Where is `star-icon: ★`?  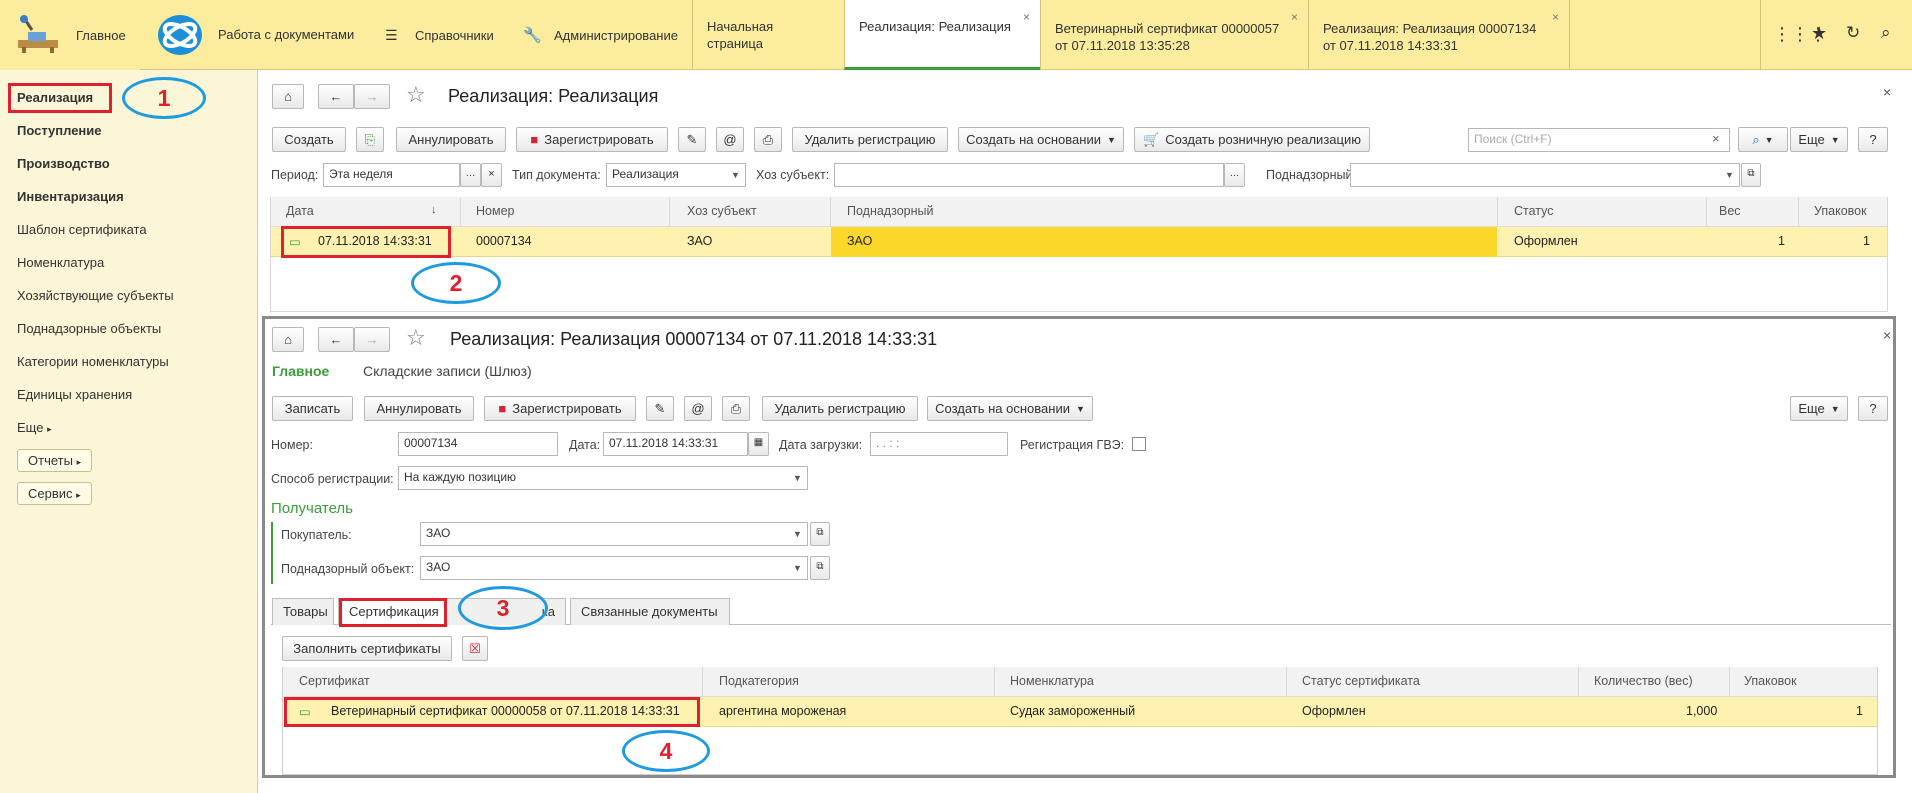
star-icon: ★ is located at coordinates (1819, 33).